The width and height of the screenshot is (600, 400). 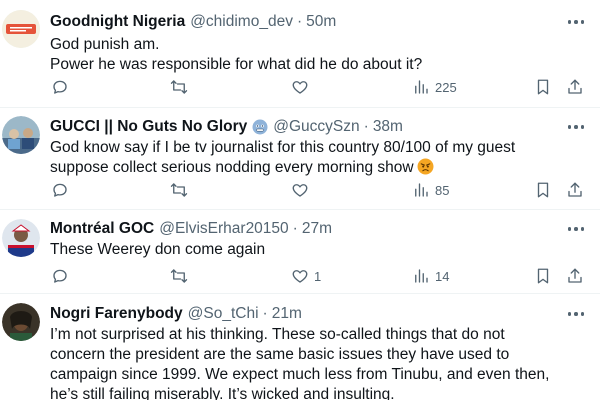 What do you see at coordinates (148, 127) in the screenshot?
I see `display-name: GUCCI || No Guts No Glory` at bounding box center [148, 127].